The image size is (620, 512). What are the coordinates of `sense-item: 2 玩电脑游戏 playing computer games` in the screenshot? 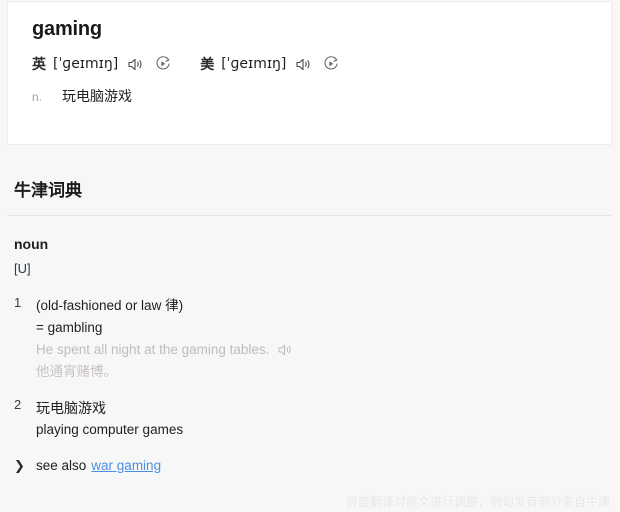 It's located at (309, 419).